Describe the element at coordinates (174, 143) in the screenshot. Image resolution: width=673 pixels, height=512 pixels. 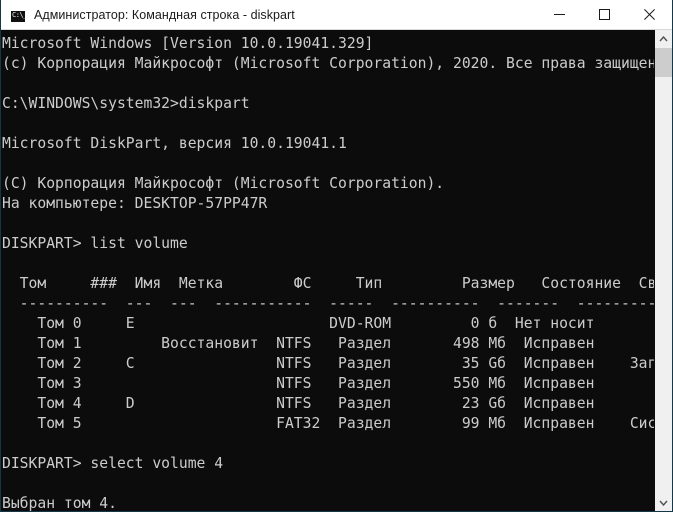
I see `console-line: Microsoft DiskPart, версия 10.0.19041.1` at that location.